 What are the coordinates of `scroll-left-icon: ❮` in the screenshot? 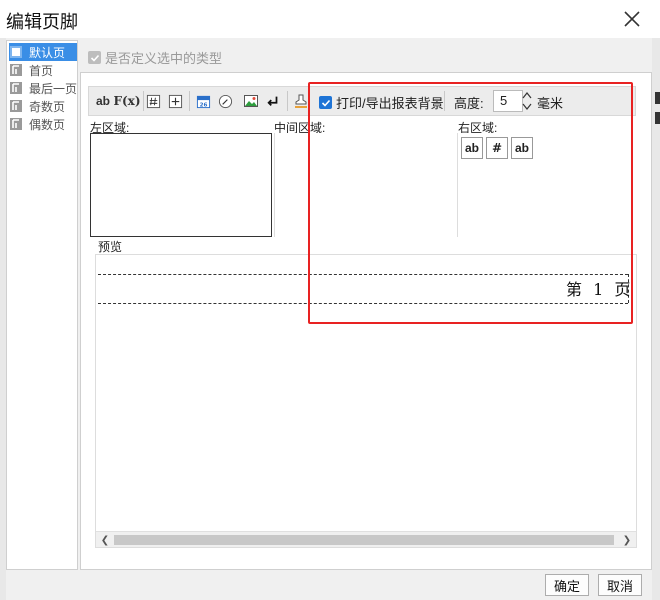 It's located at (105, 540).